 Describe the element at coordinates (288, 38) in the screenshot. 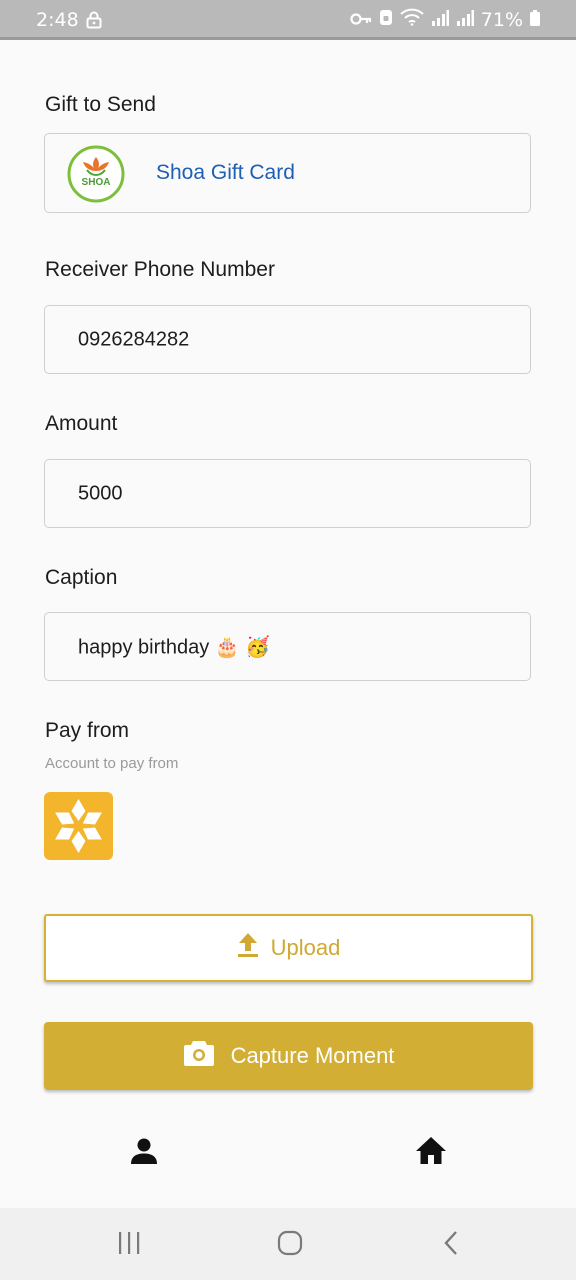

I see `status-divider` at that location.